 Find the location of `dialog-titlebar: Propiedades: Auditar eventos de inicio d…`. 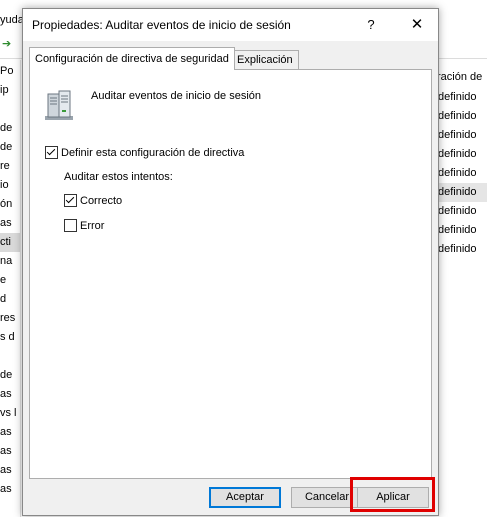

dialog-titlebar: Propiedades: Auditar eventos de inicio d… is located at coordinates (230, 25).